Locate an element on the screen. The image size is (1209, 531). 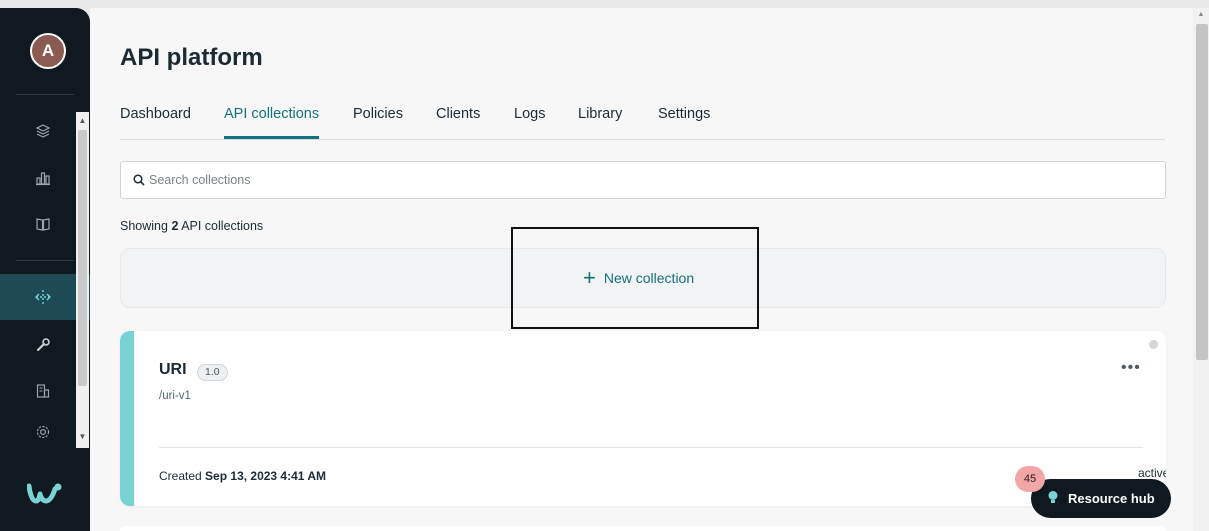
active-tab-indicator is located at coordinates (271, 137).